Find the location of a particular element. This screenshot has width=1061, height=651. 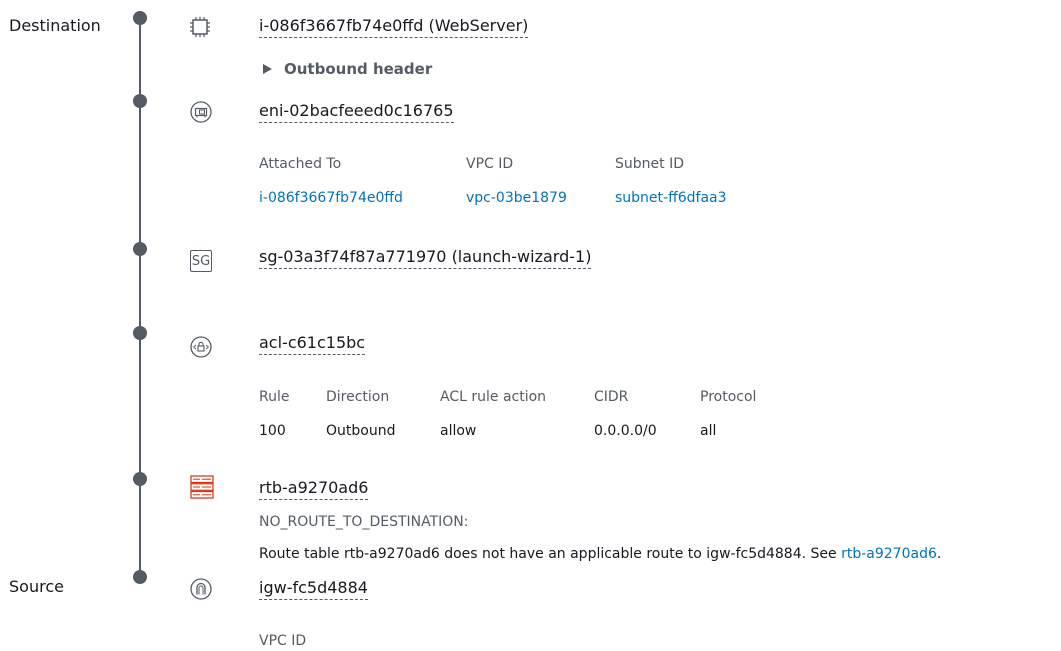

step-dot-eni is located at coordinates (140, 101).